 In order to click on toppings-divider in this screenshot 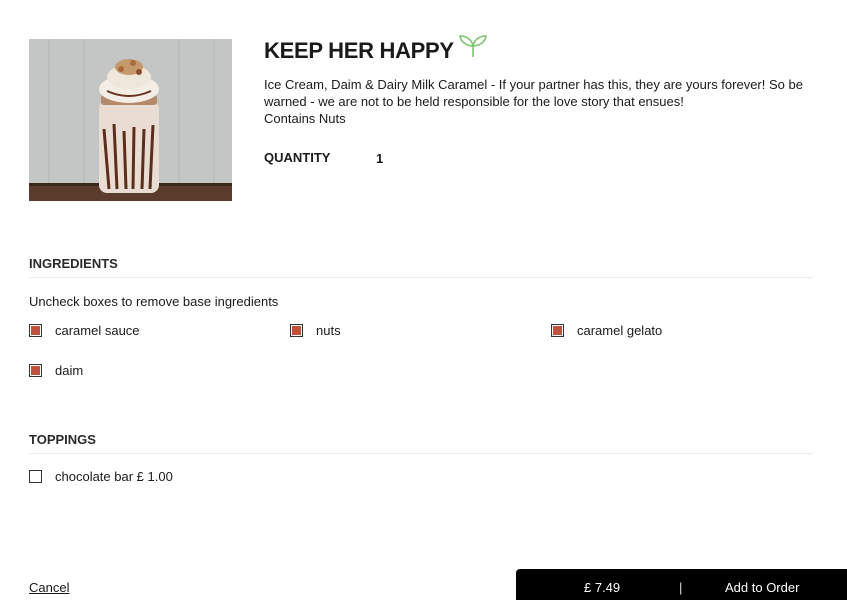, I will do `click(421, 453)`.